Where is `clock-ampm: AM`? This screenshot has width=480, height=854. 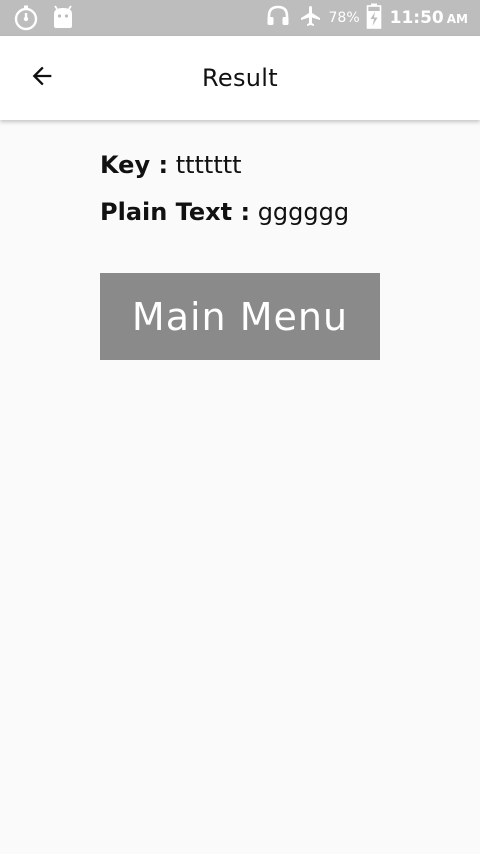
clock-ampm: AM is located at coordinates (457, 19).